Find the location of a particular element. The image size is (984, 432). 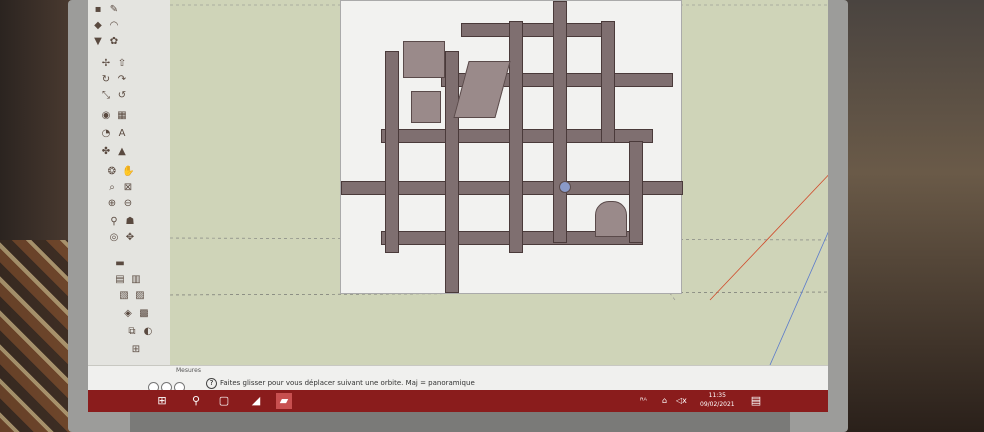

street-v6 is located at coordinates (636, 192).